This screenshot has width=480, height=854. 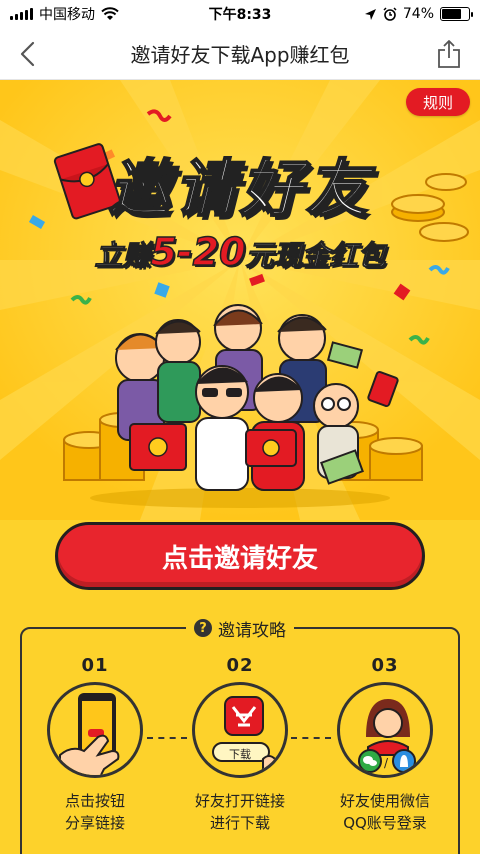 I want to click on guide-step-2: 02 下载 好友打开链接 进行下载, so click(x=240, y=744).